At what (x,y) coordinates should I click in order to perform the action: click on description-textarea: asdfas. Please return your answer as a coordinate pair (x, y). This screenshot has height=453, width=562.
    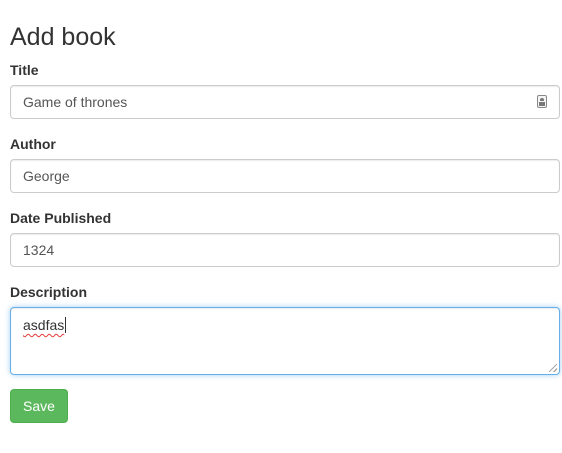
    Looking at the image, I should click on (285, 341).